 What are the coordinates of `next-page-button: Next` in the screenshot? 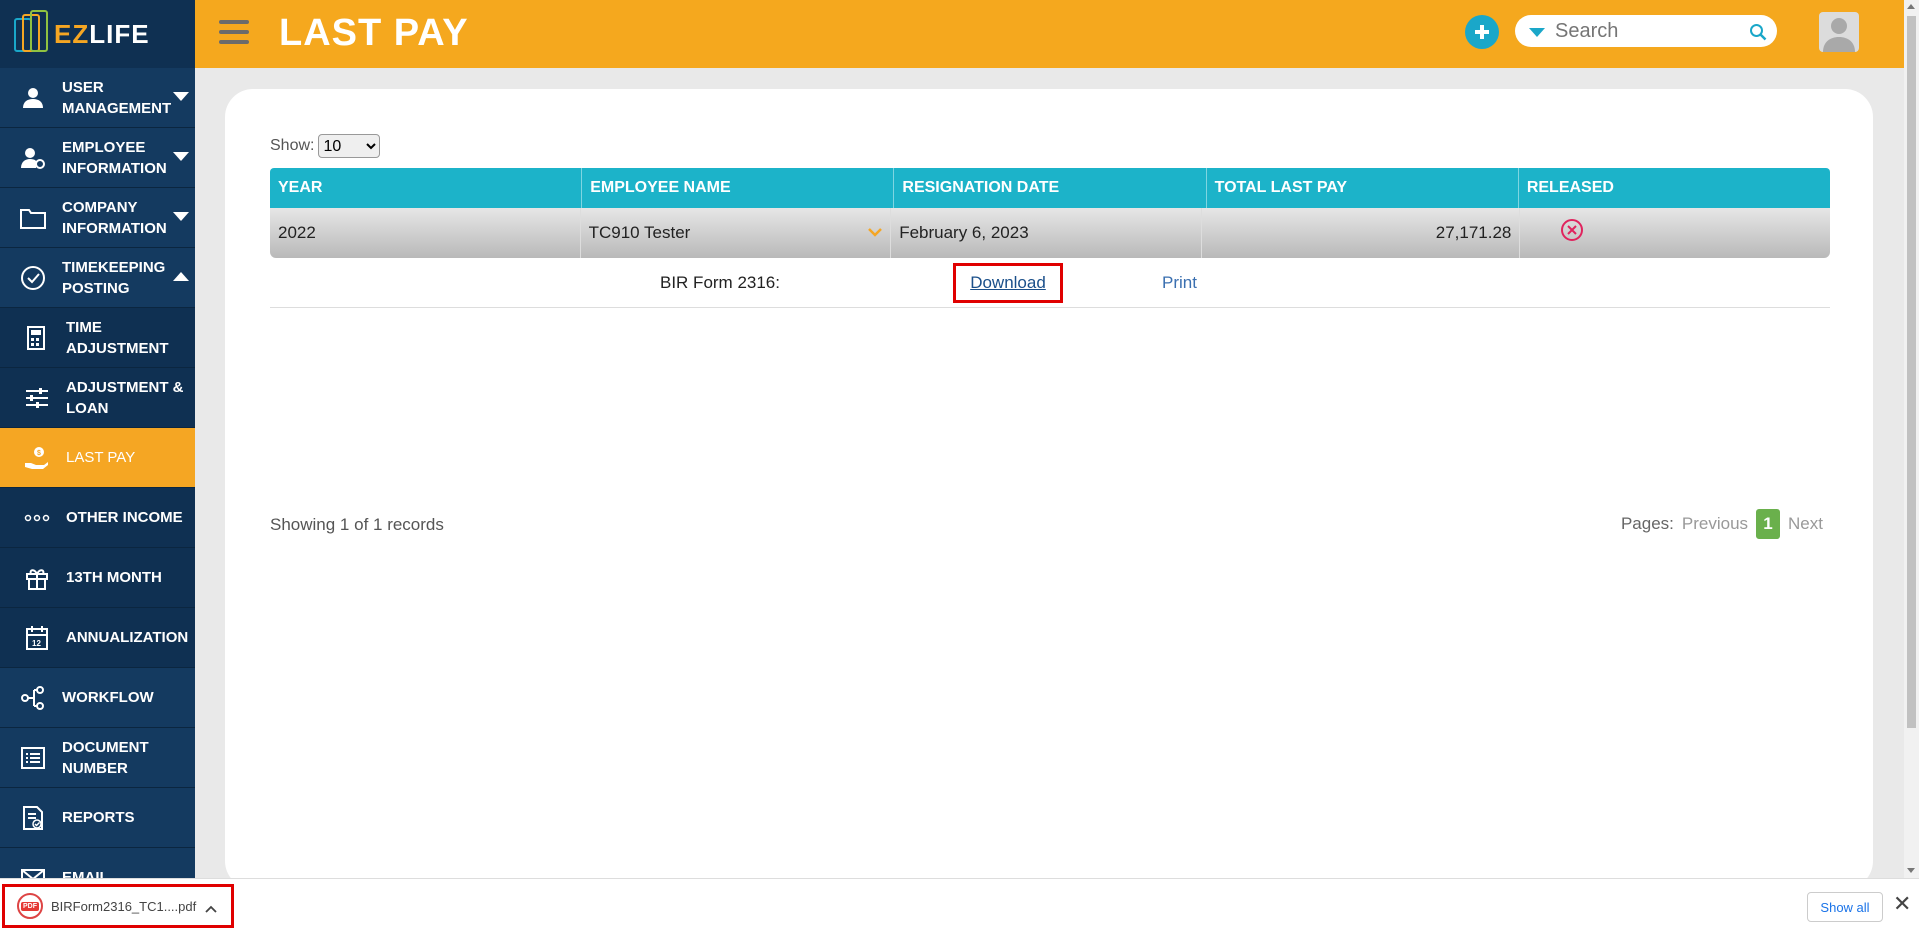 It's located at (1805, 524).